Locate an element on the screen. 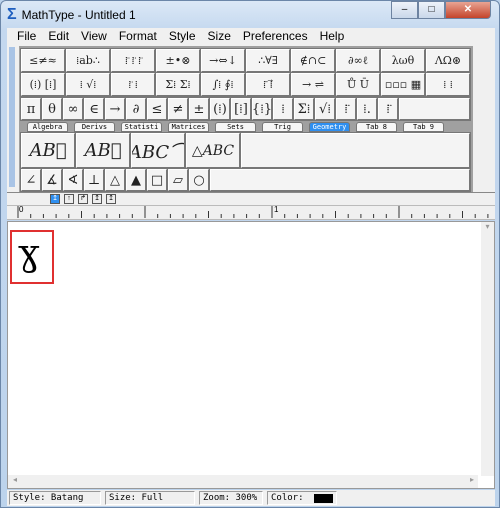 This screenshot has width=500, height=508. menu-style: Style is located at coordinates (182, 36).